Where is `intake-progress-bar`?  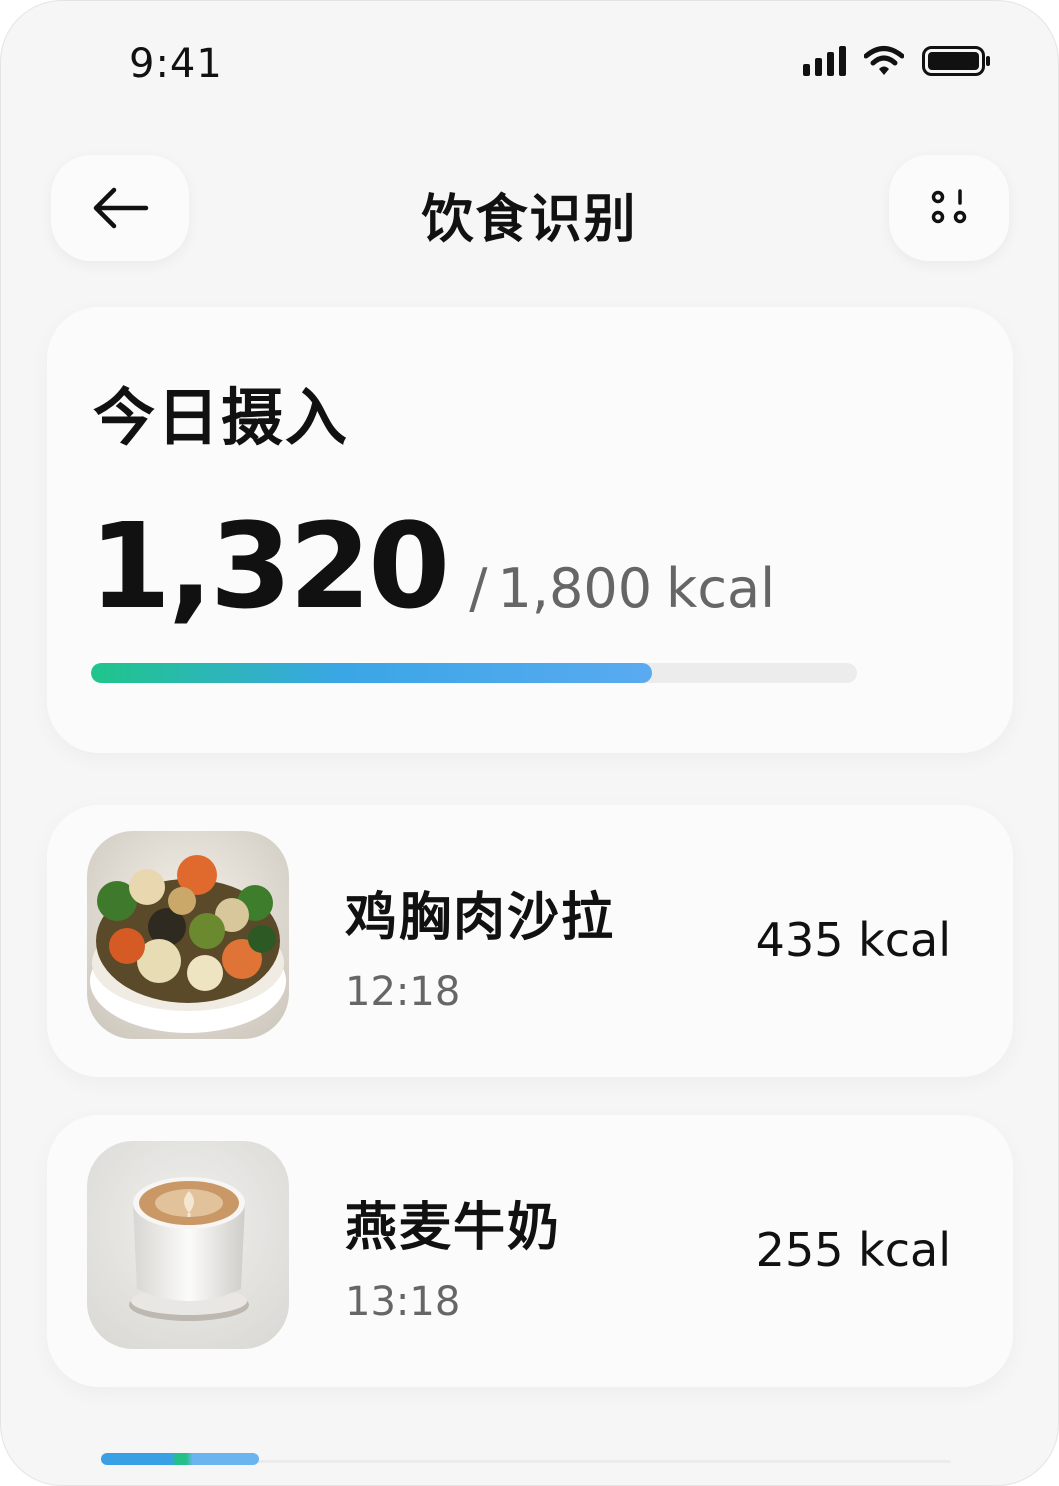 intake-progress-bar is located at coordinates (474, 673).